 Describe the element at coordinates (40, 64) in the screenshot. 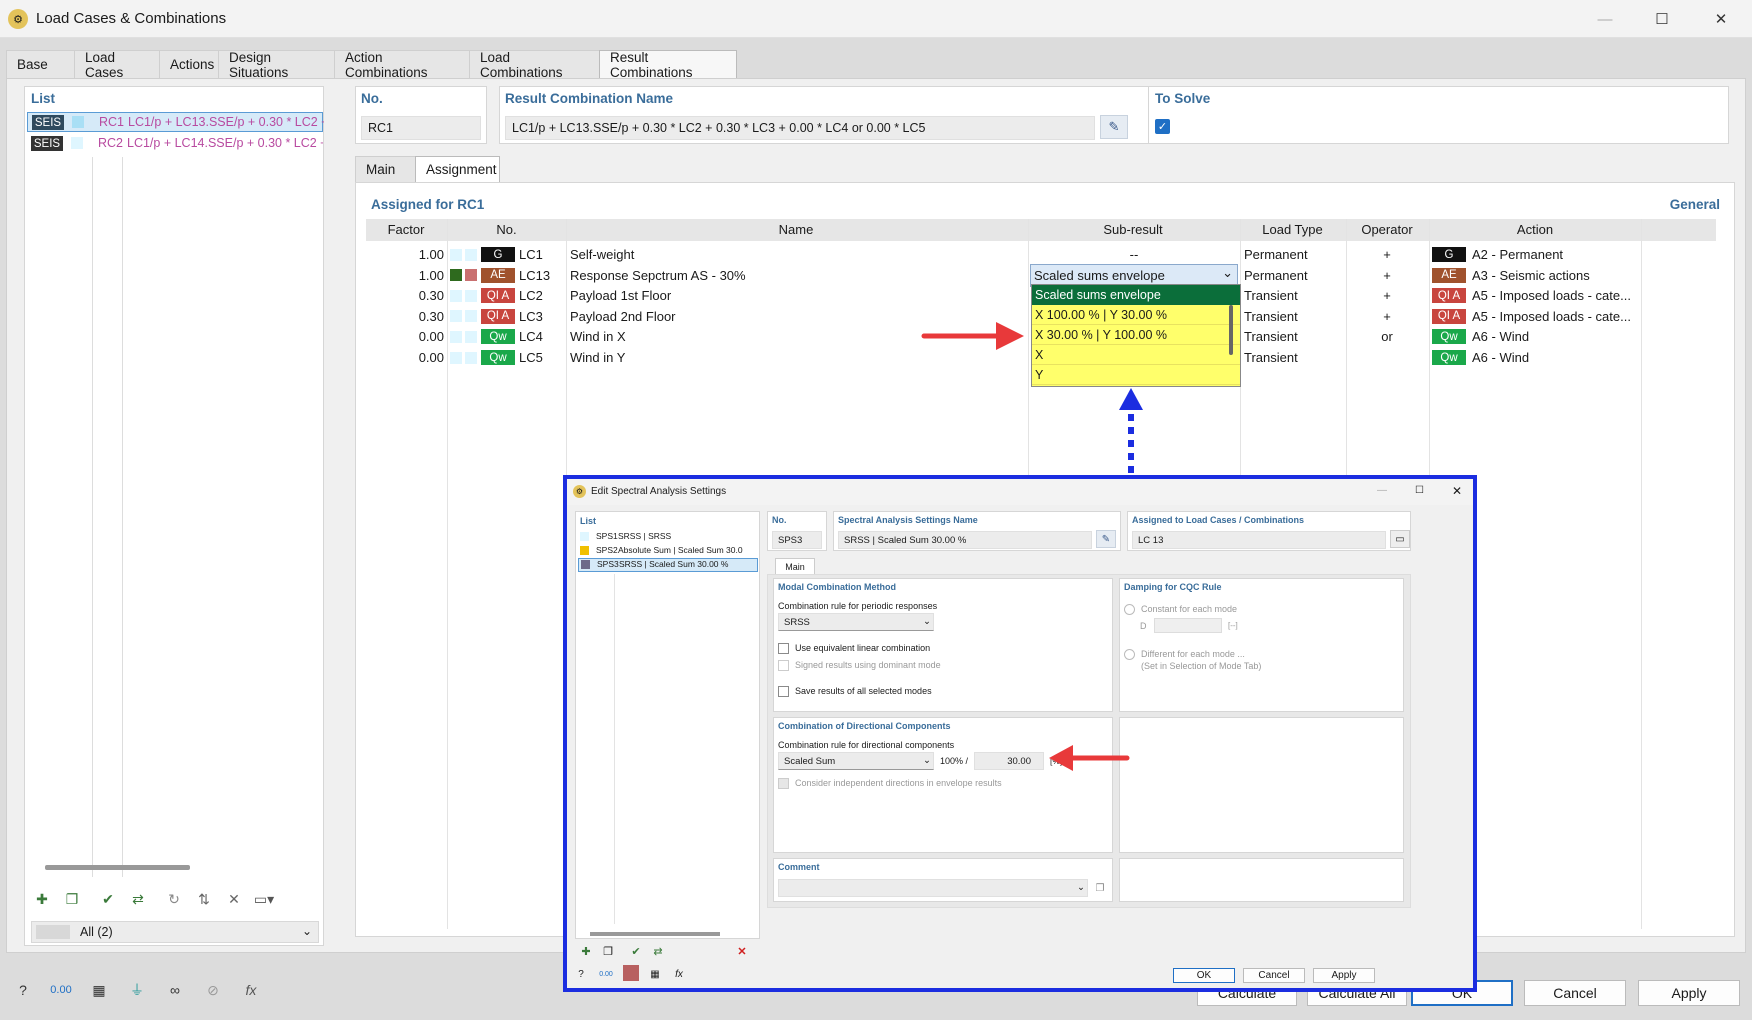

I see `tab-base: Base` at that location.